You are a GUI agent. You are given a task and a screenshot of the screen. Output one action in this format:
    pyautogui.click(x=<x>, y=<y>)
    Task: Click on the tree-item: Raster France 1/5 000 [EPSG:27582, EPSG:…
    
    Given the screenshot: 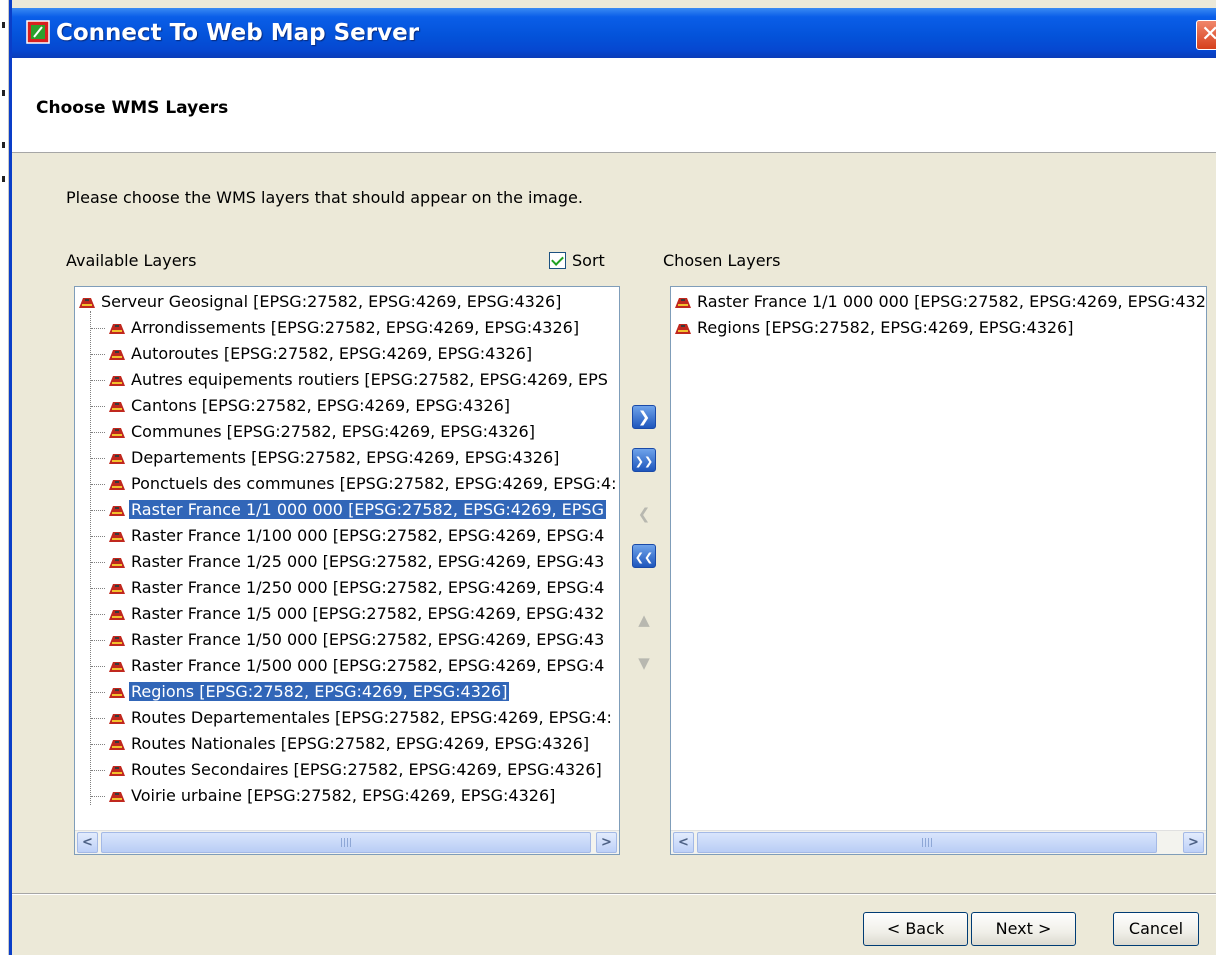 What is the action you would take?
    pyautogui.click(x=356, y=614)
    